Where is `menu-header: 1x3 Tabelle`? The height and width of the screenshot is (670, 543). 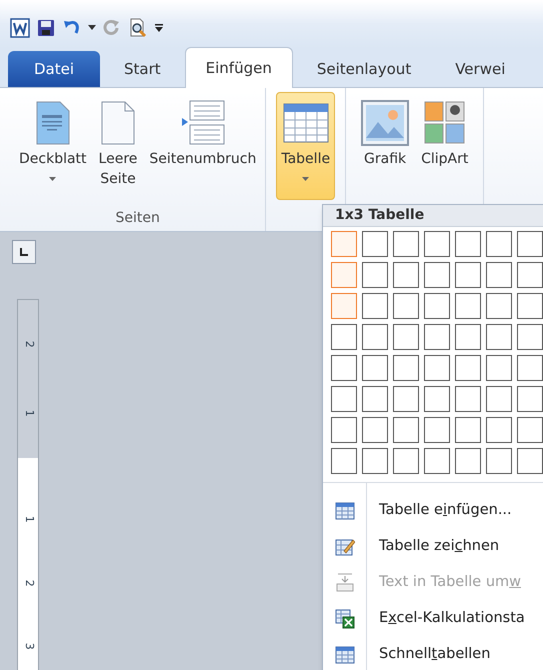
menu-header: 1x3 Tabelle is located at coordinates (433, 216).